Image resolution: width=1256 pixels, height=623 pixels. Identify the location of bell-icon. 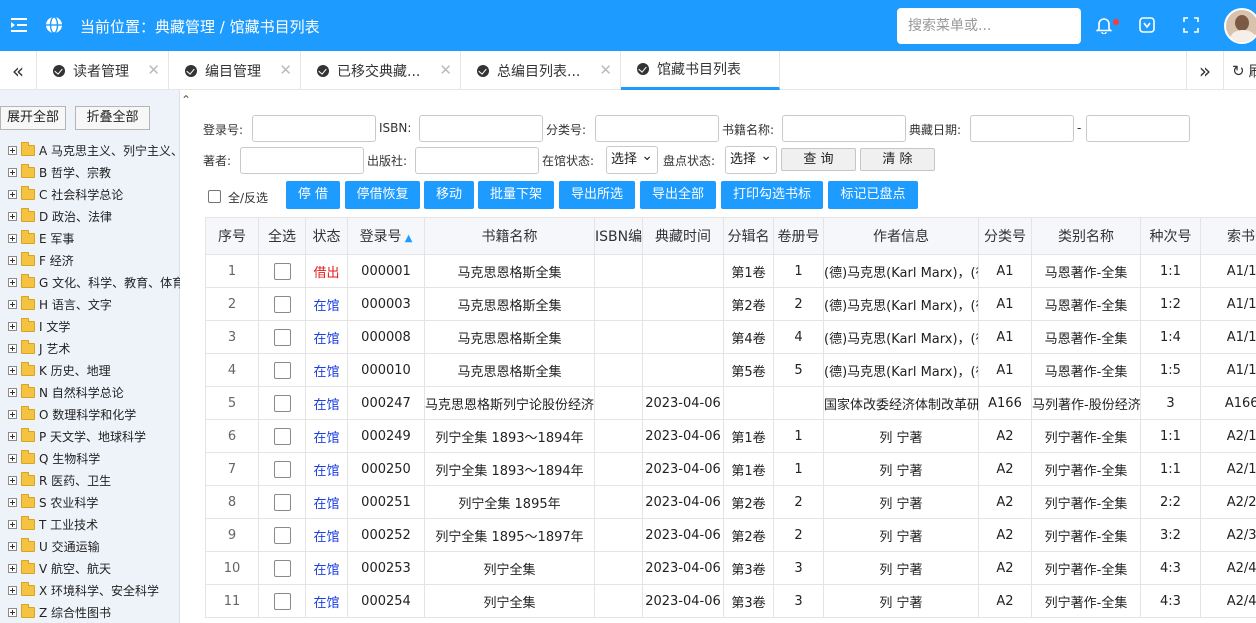
(1104, 25).